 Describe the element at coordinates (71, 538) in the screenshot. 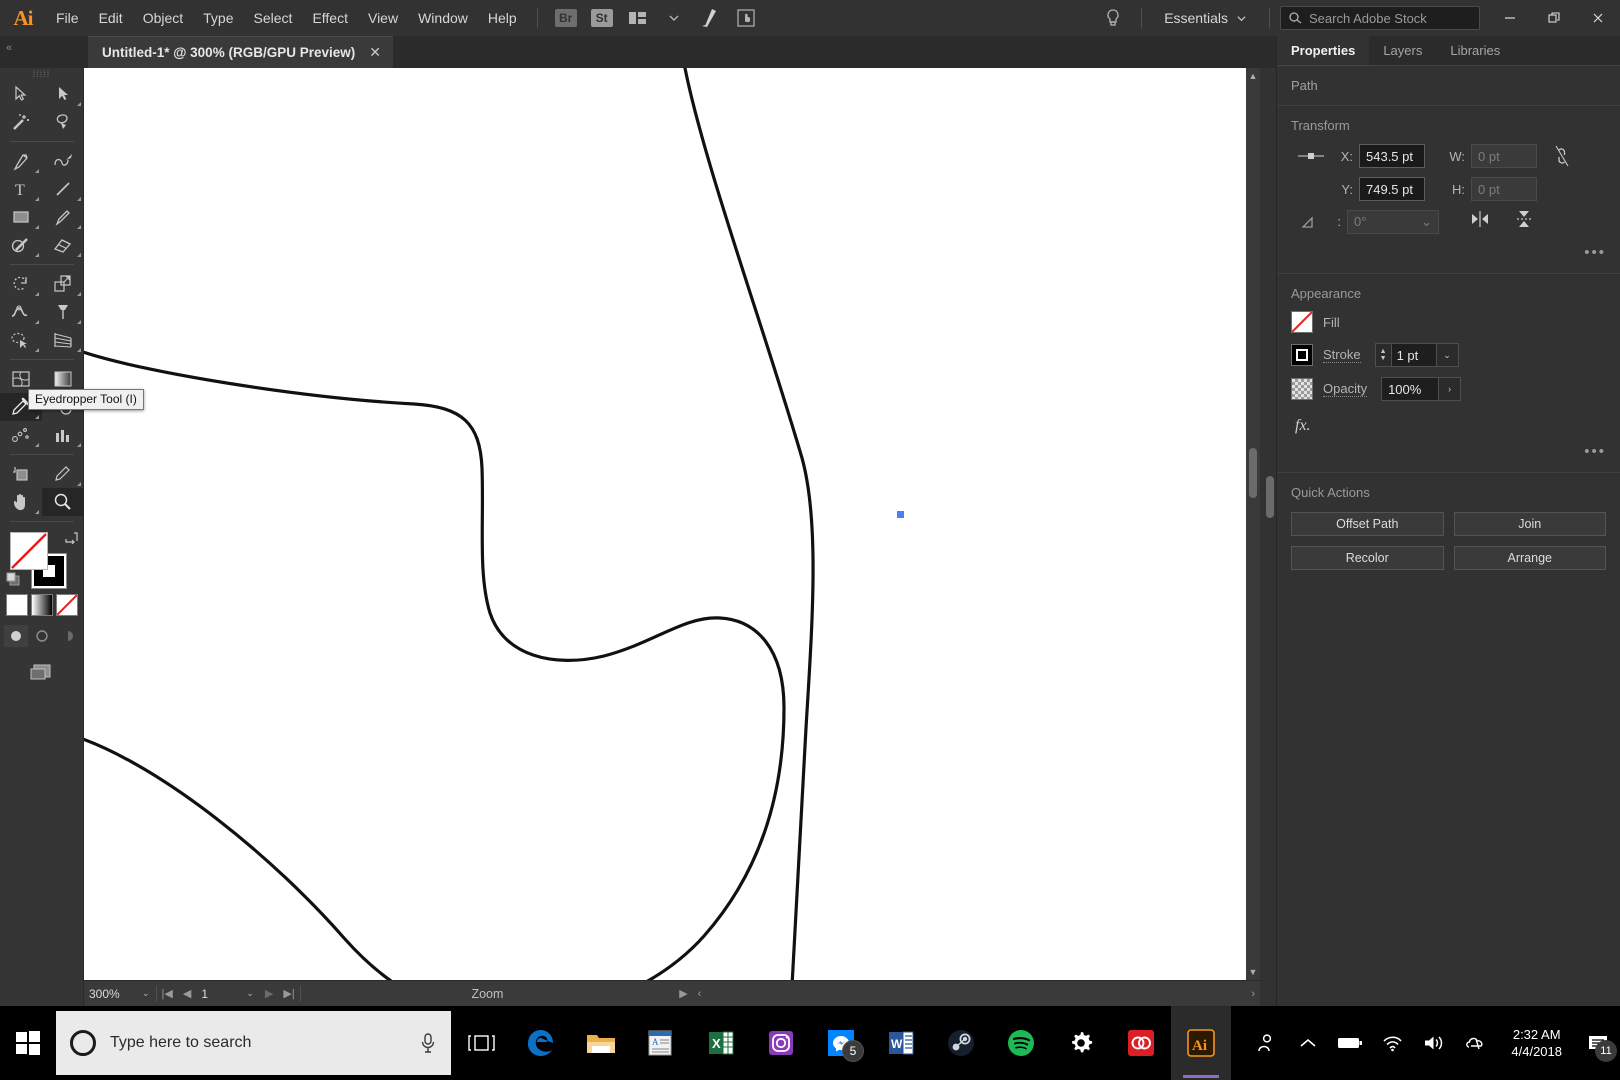

I see `swap-fill-stroke-icon` at that location.